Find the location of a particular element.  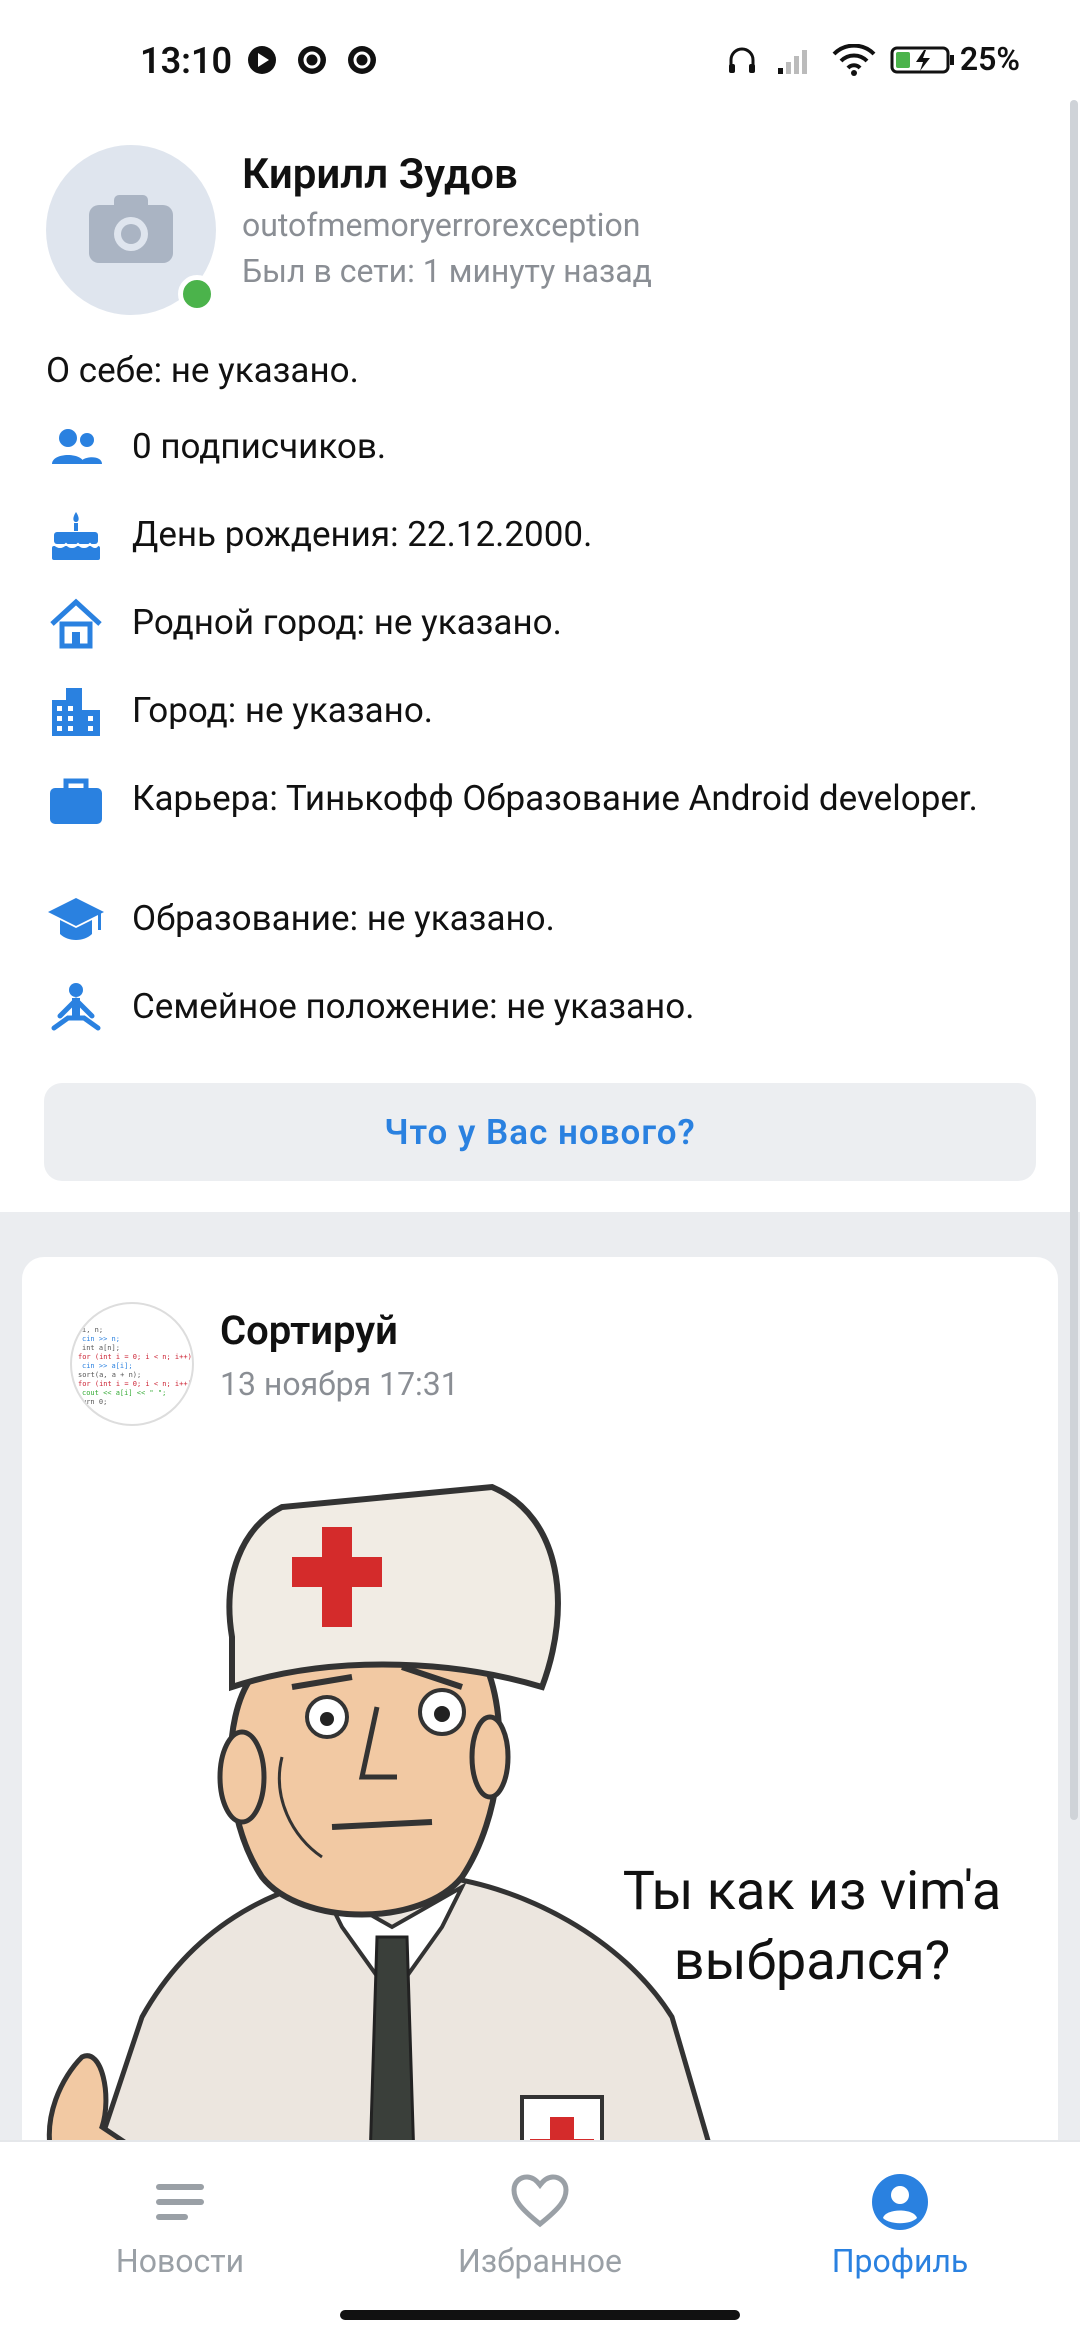

detail-followers: 0 подписчиков. is located at coordinates (546, 448).